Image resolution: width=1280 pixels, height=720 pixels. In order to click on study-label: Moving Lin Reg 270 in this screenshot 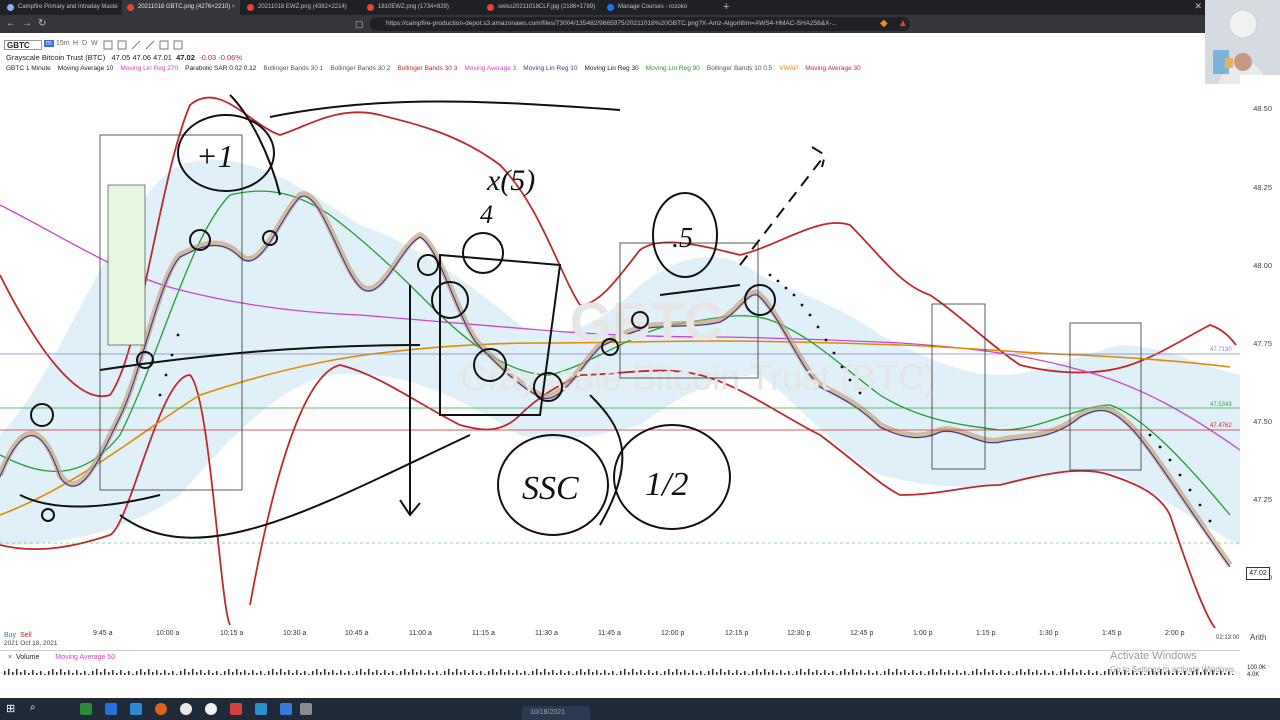, I will do `click(149, 68)`.